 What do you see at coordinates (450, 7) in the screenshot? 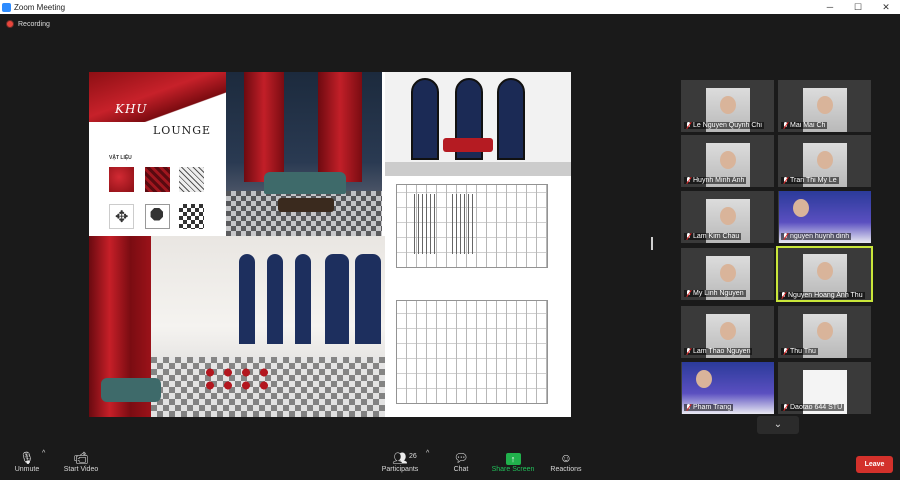
I see `title-bar: Zoom Meeting ─ ☐ ✕` at bounding box center [450, 7].